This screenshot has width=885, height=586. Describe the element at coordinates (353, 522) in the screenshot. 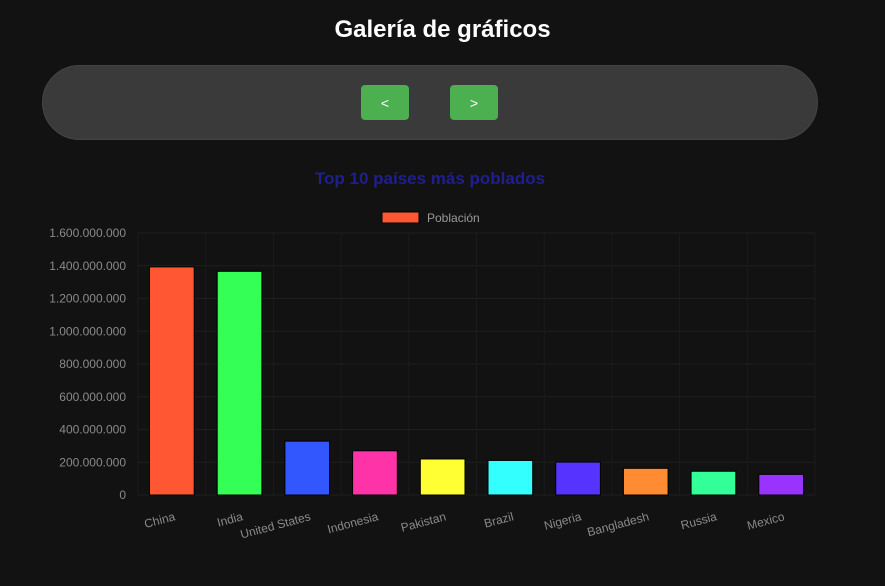

I see `x-tick-label: Indonesia` at that location.